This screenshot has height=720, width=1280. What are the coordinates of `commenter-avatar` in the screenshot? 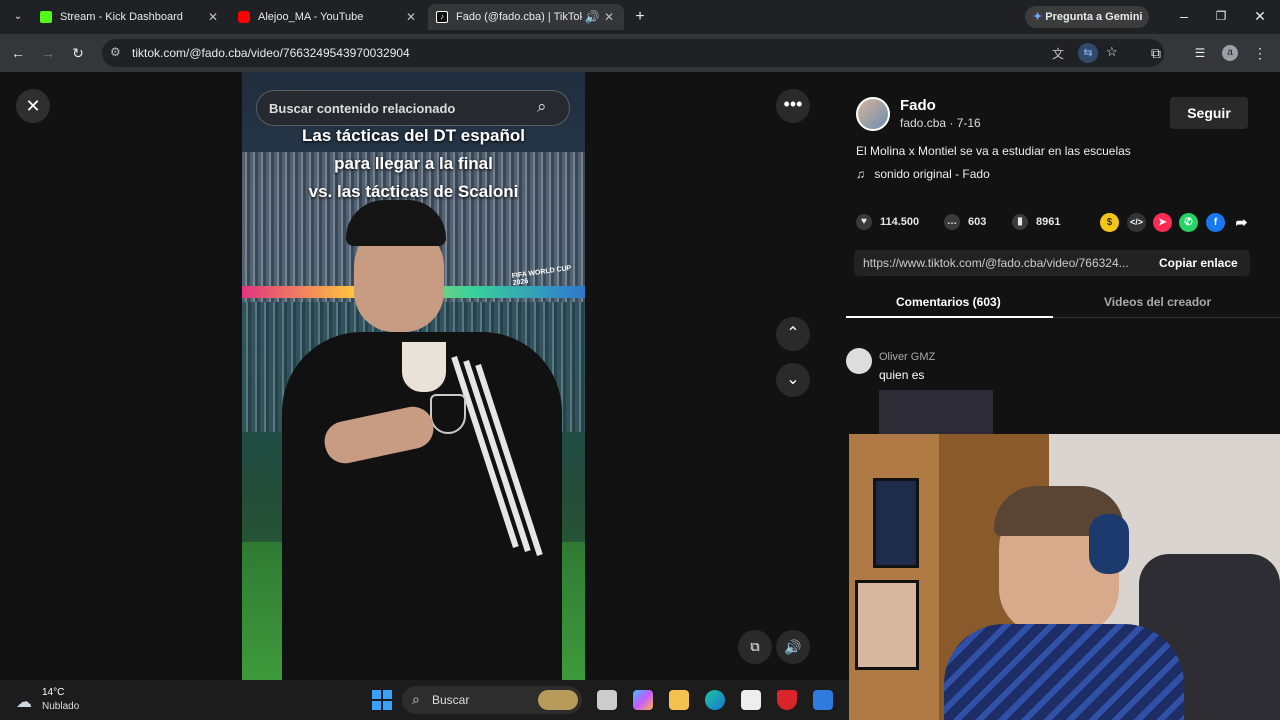 It's located at (859, 361).